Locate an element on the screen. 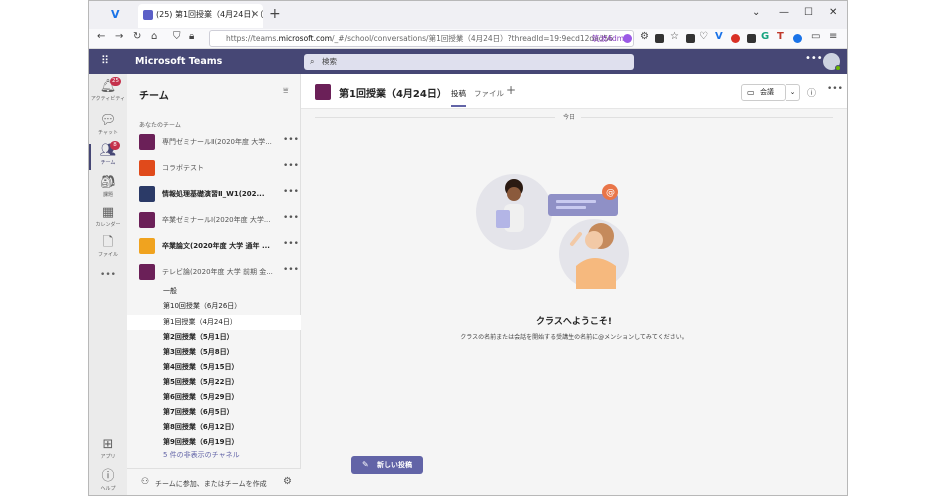 Image resolution: width=936 pixels, height=496 pixels. extension-grid-icon is located at coordinates (690, 38).